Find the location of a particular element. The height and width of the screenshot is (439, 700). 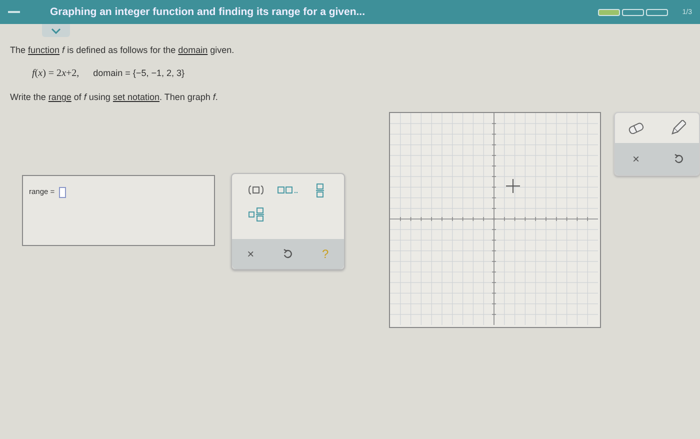

eraser-icon is located at coordinates (636, 128).